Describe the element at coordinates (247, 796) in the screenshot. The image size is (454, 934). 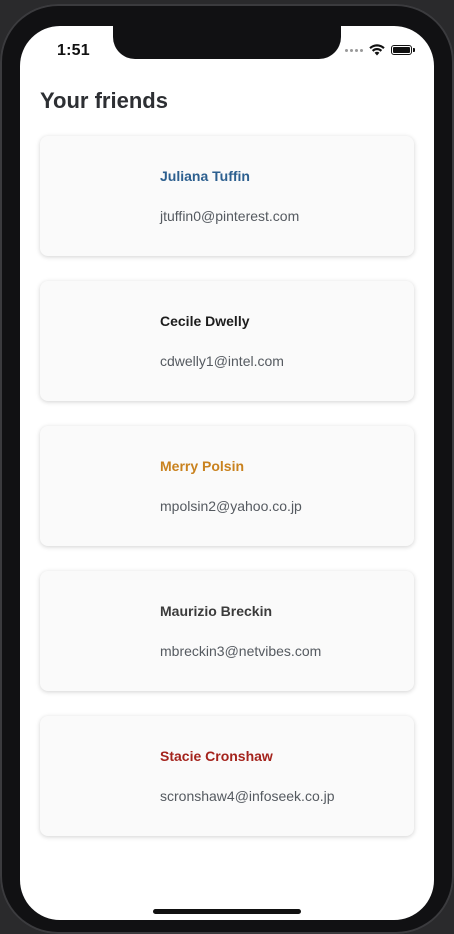
I see `friend-email: scronshaw4@infoseek.co.jp` at that location.